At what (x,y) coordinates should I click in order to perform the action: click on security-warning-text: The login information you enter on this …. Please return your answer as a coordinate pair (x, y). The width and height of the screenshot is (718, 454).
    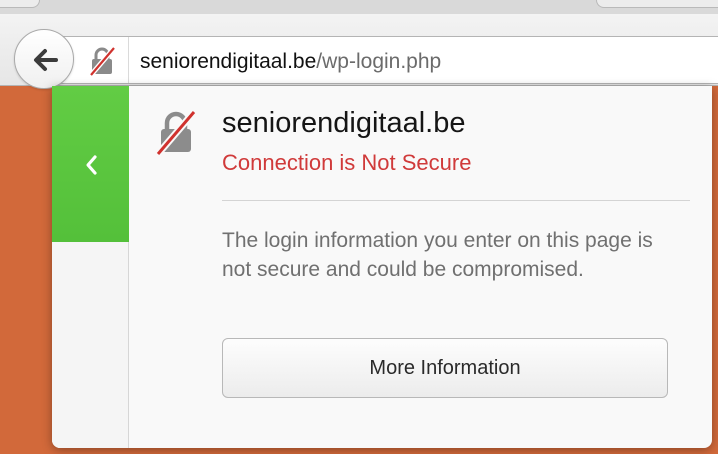
    Looking at the image, I should click on (437, 255).